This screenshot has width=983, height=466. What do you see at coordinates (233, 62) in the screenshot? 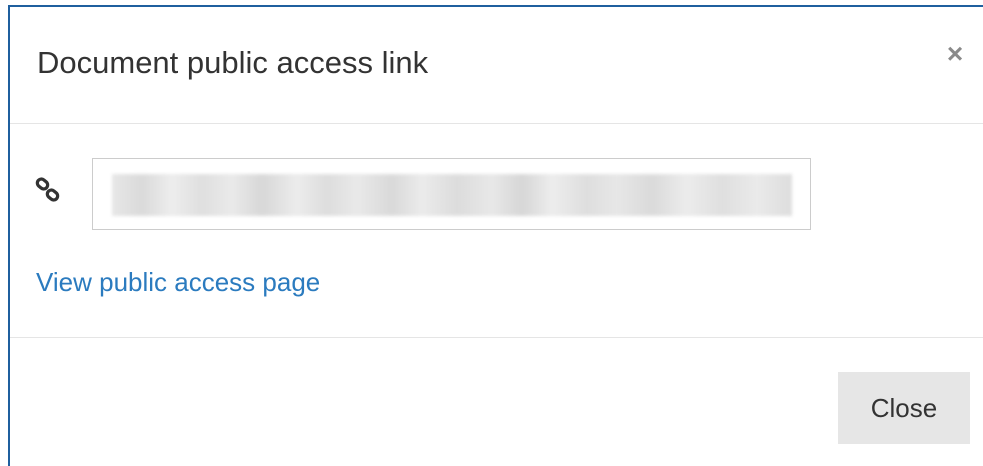
I see `dialog-title: Document public access link` at bounding box center [233, 62].